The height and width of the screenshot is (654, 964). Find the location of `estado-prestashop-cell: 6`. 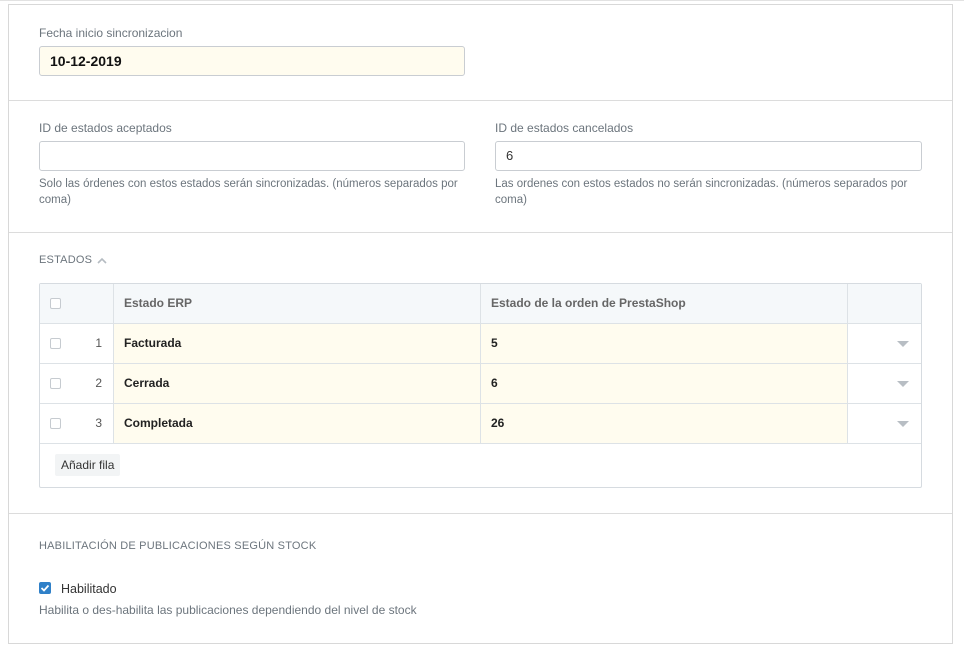

estado-prestashop-cell: 6 is located at coordinates (663, 383).